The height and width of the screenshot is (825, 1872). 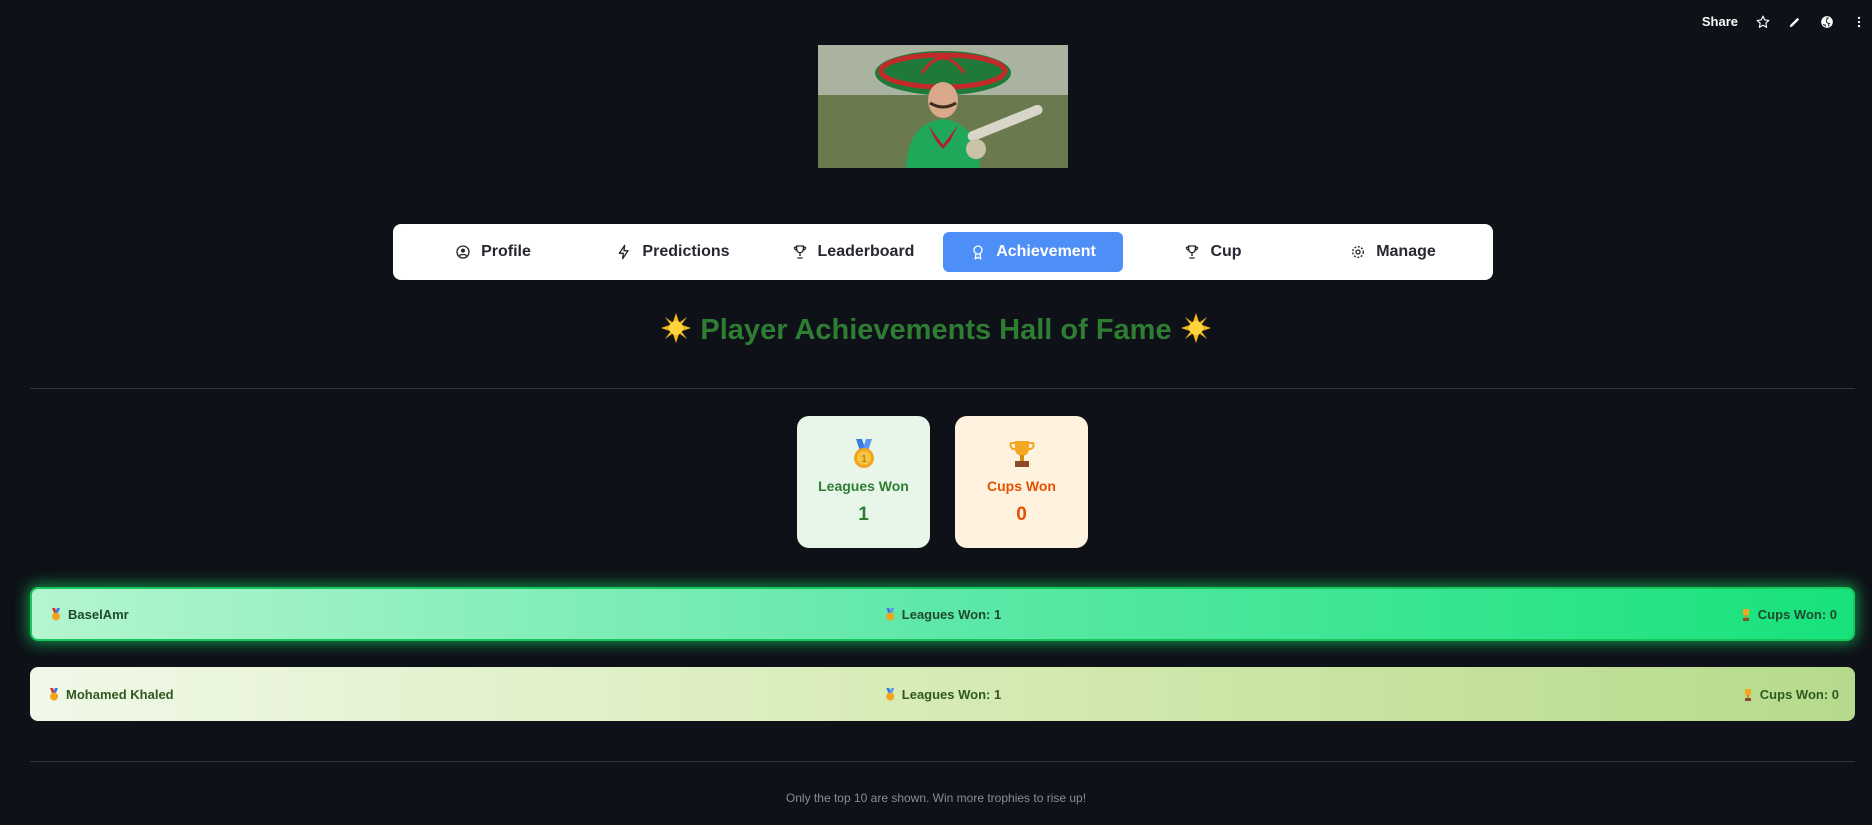 What do you see at coordinates (1795, 22) in the screenshot?
I see `edit-icon` at bounding box center [1795, 22].